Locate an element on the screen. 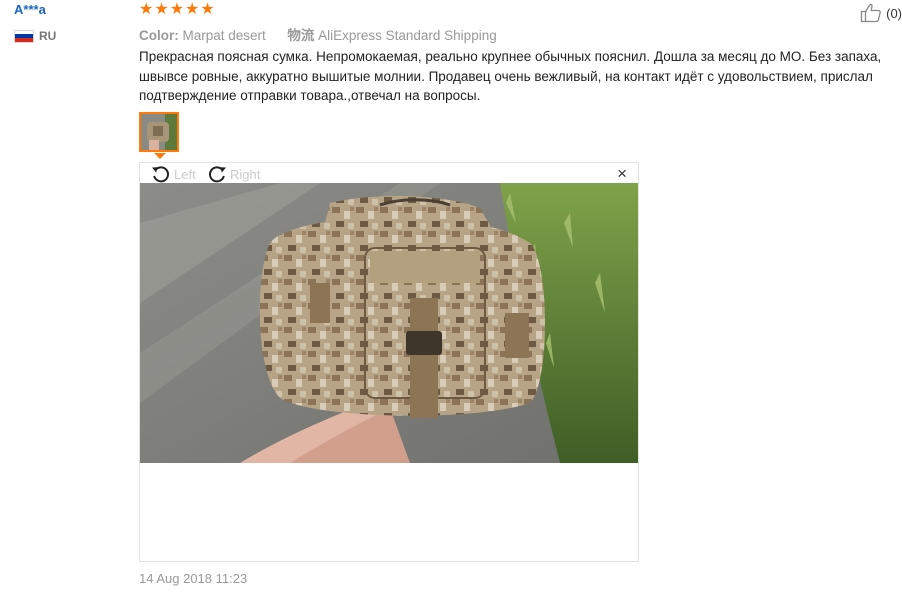 The height and width of the screenshot is (603, 902). thumbnail-image is located at coordinates (159, 132).